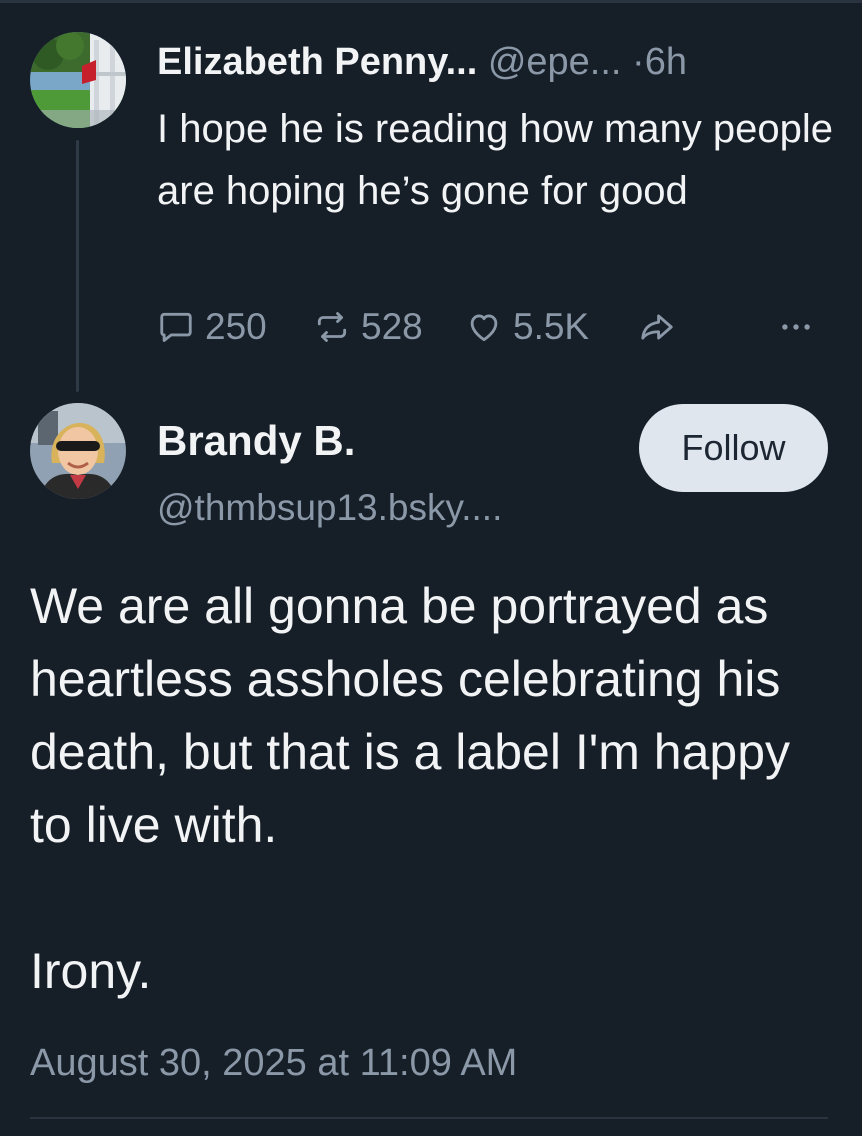 This screenshot has width=862, height=1136. I want to click on main-author-name: Brandy B., so click(256, 441).